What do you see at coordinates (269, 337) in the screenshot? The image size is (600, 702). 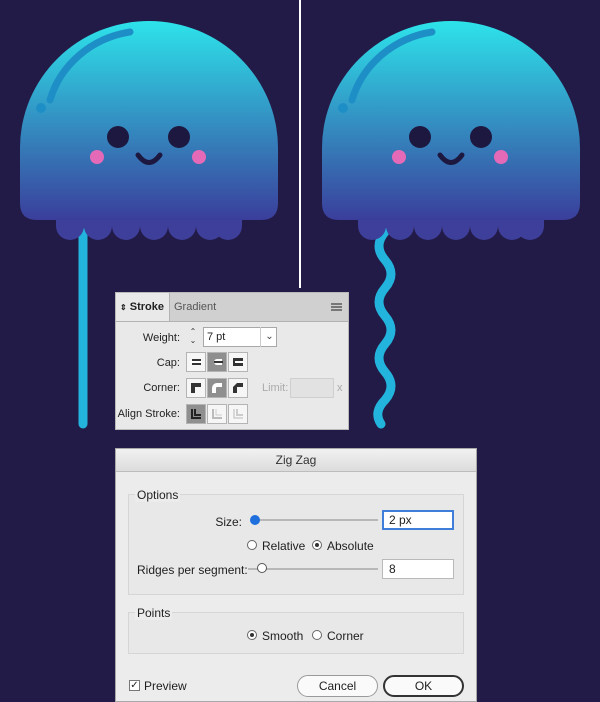 I see `weight-dropdown-chevron-icon: ⌄` at bounding box center [269, 337].